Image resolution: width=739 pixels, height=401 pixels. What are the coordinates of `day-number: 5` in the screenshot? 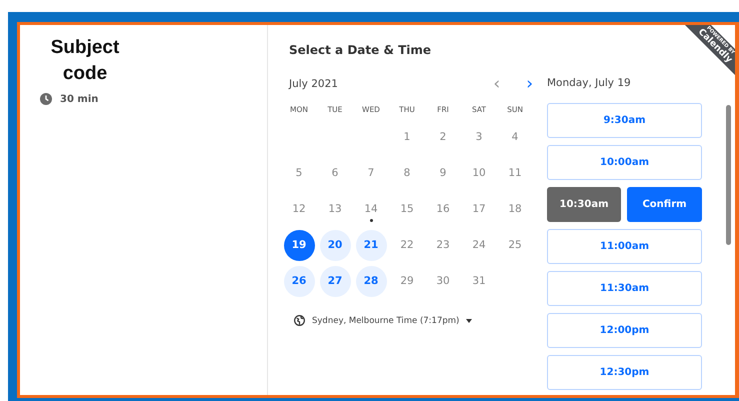 It's located at (299, 173).